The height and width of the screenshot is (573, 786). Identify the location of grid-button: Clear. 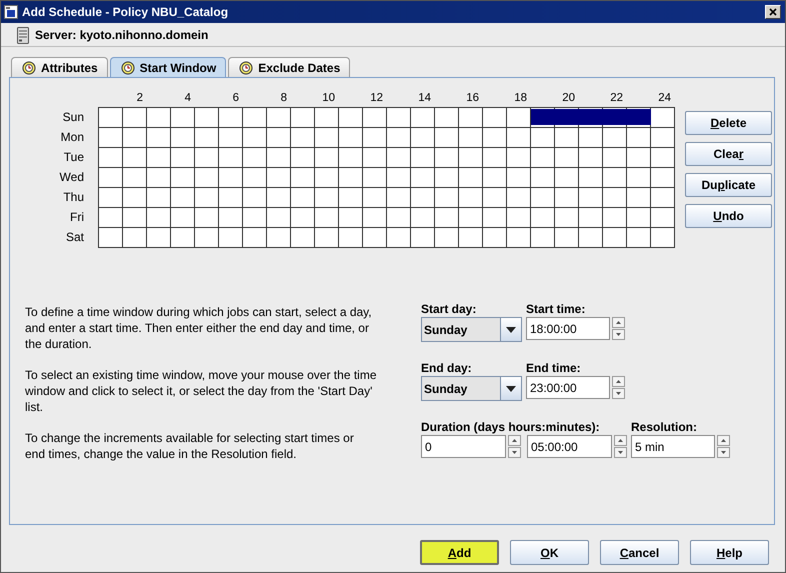
(728, 154).